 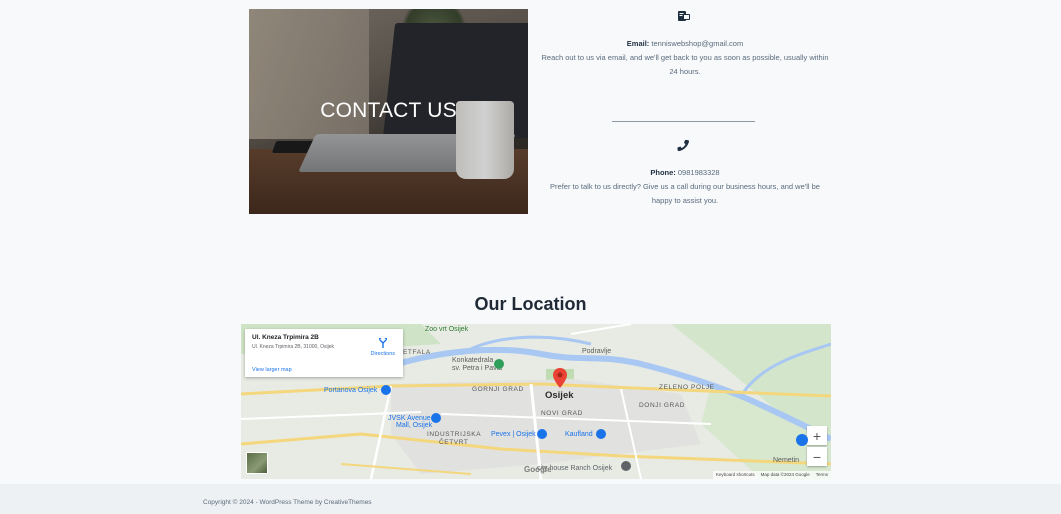 I want to click on poi-cathedral-icon, so click(x=499, y=364).